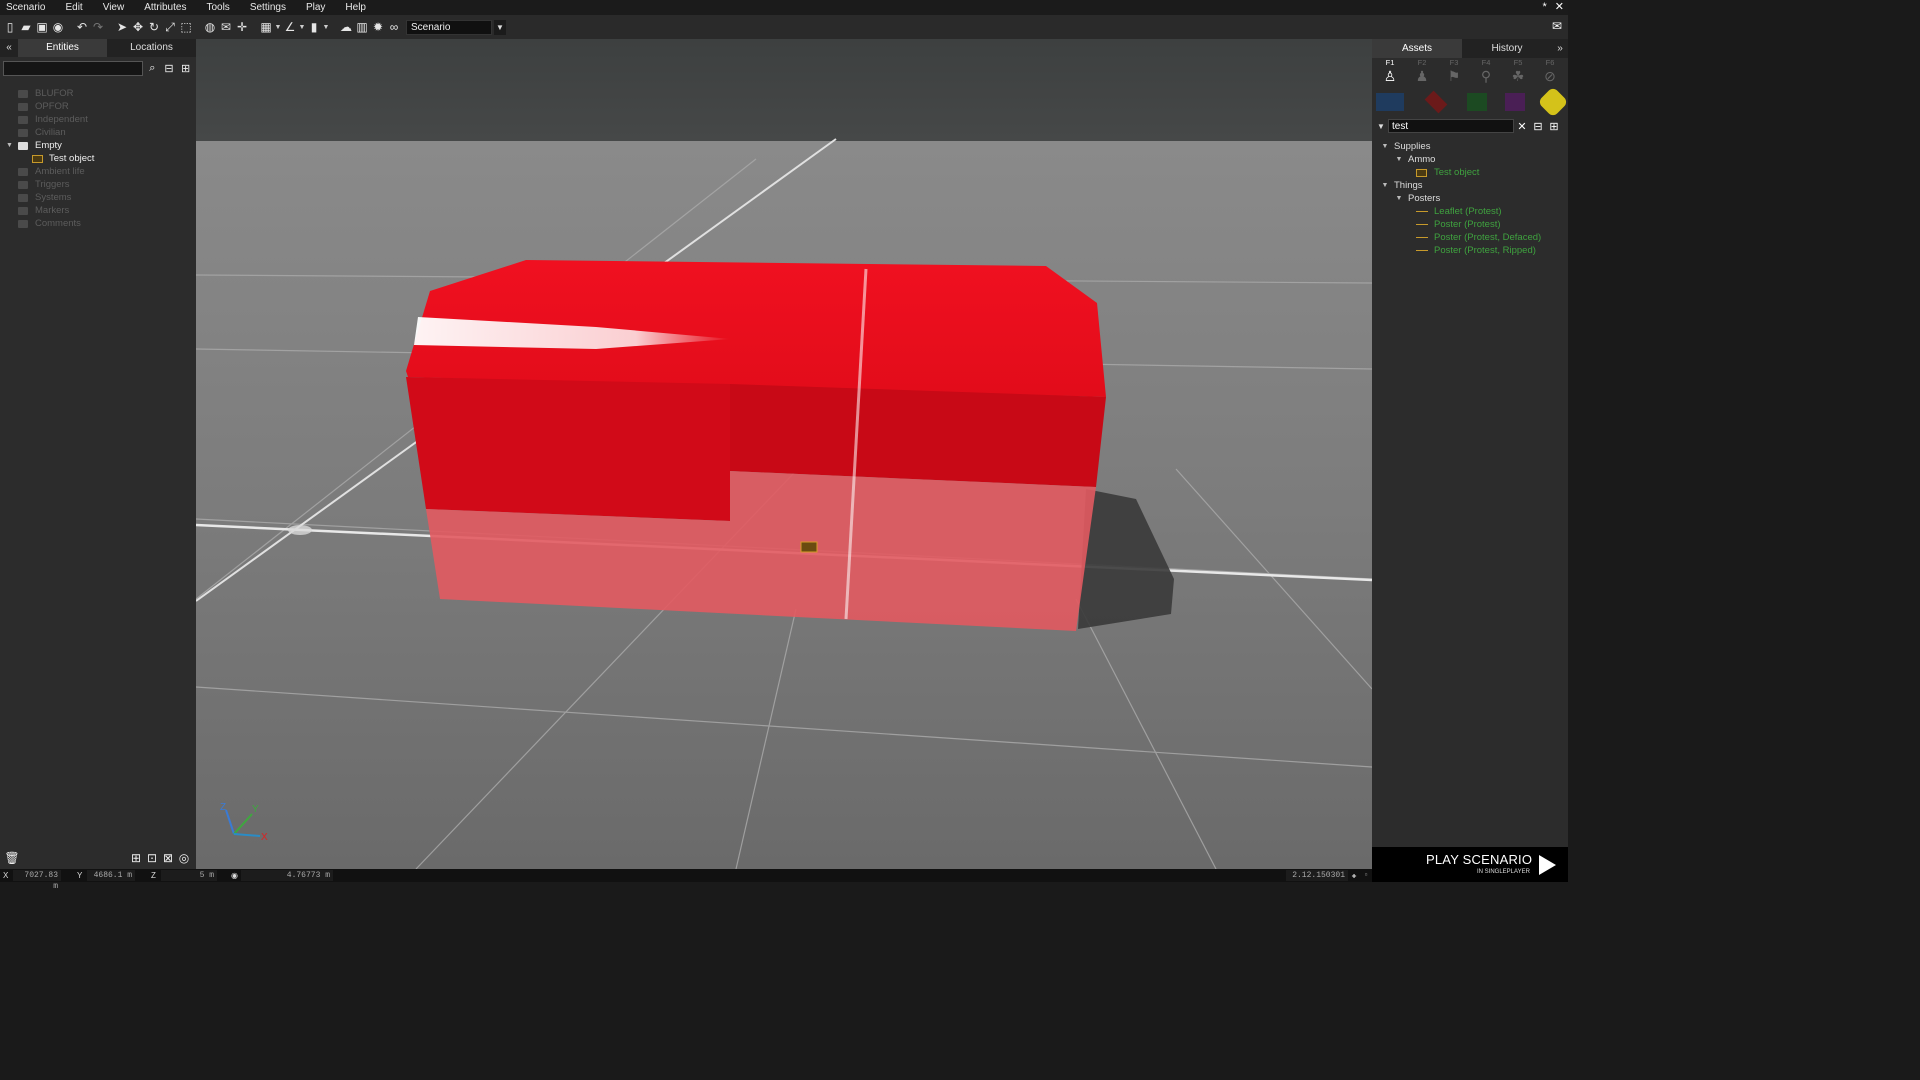 Image resolution: width=1920 pixels, height=1080 pixels. Describe the element at coordinates (62, 48) in the screenshot. I see `tab-entities: Entities` at that location.